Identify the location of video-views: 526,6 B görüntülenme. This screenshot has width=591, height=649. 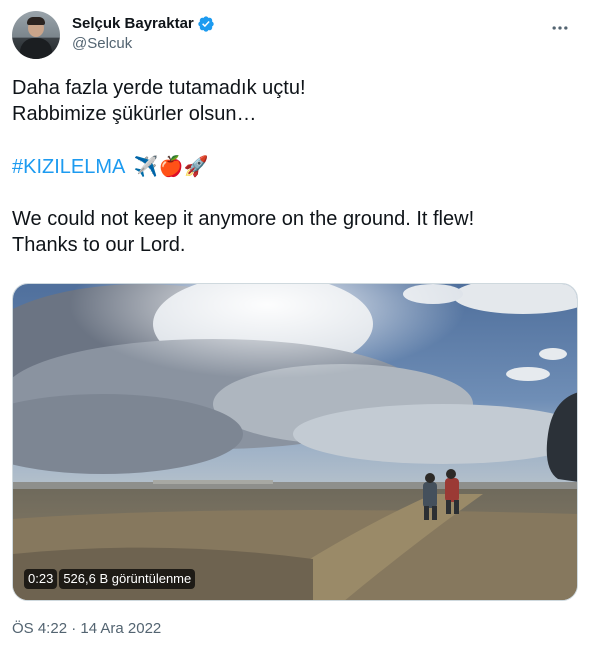
(127, 579).